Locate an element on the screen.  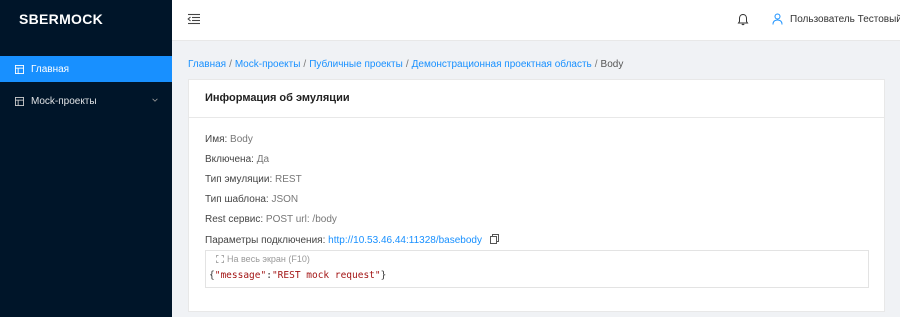
sidebar-item-label: Главная is located at coordinates (50, 69).